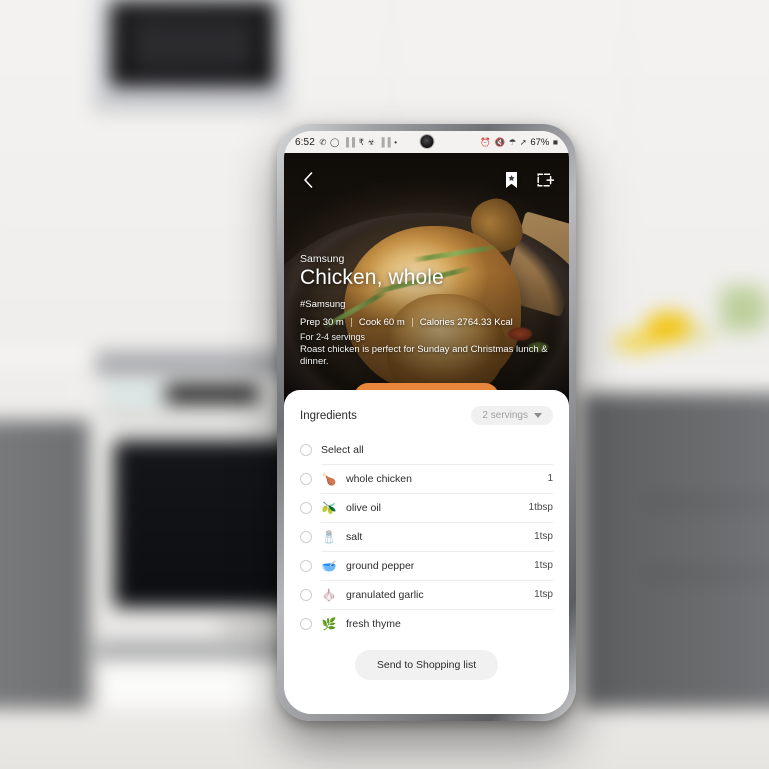 This screenshot has height=769, width=769. I want to click on cook-time: Cook 60 m, so click(381, 322).